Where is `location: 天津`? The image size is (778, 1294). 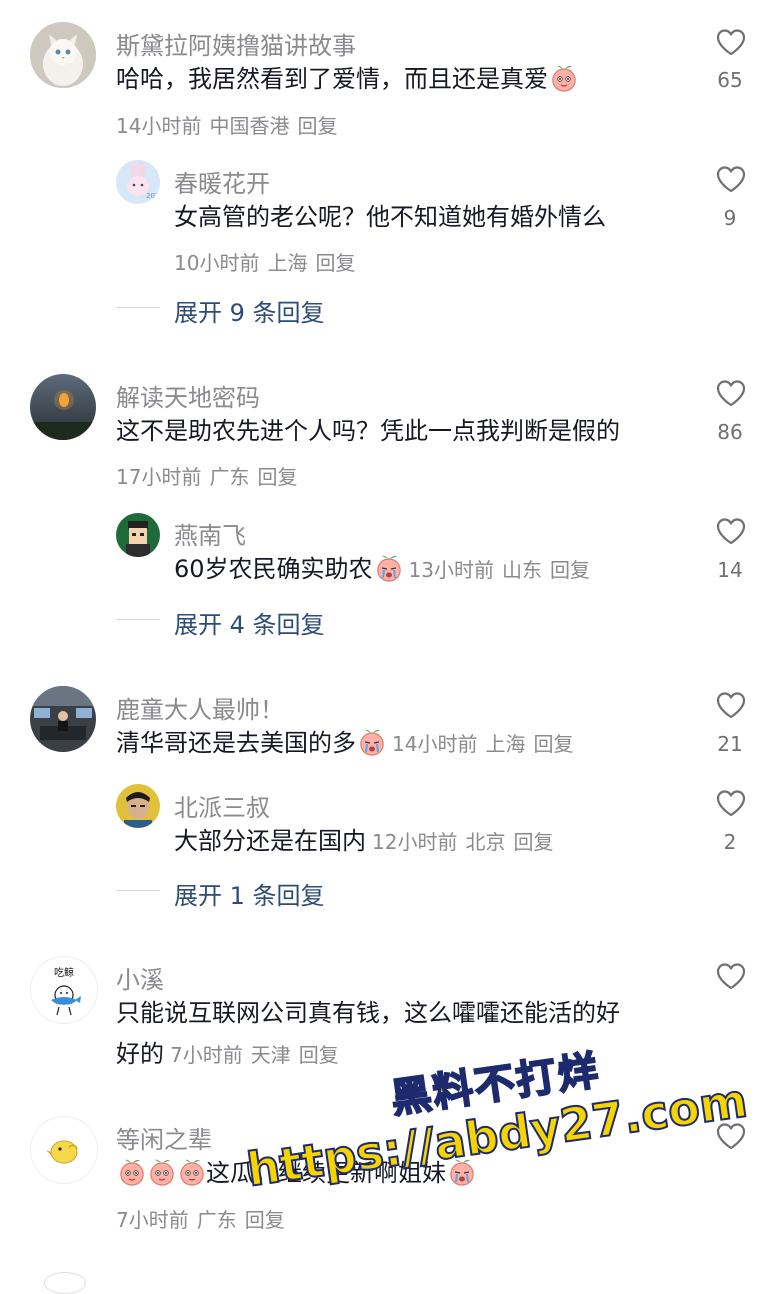
location: 天津 is located at coordinates (270, 1055).